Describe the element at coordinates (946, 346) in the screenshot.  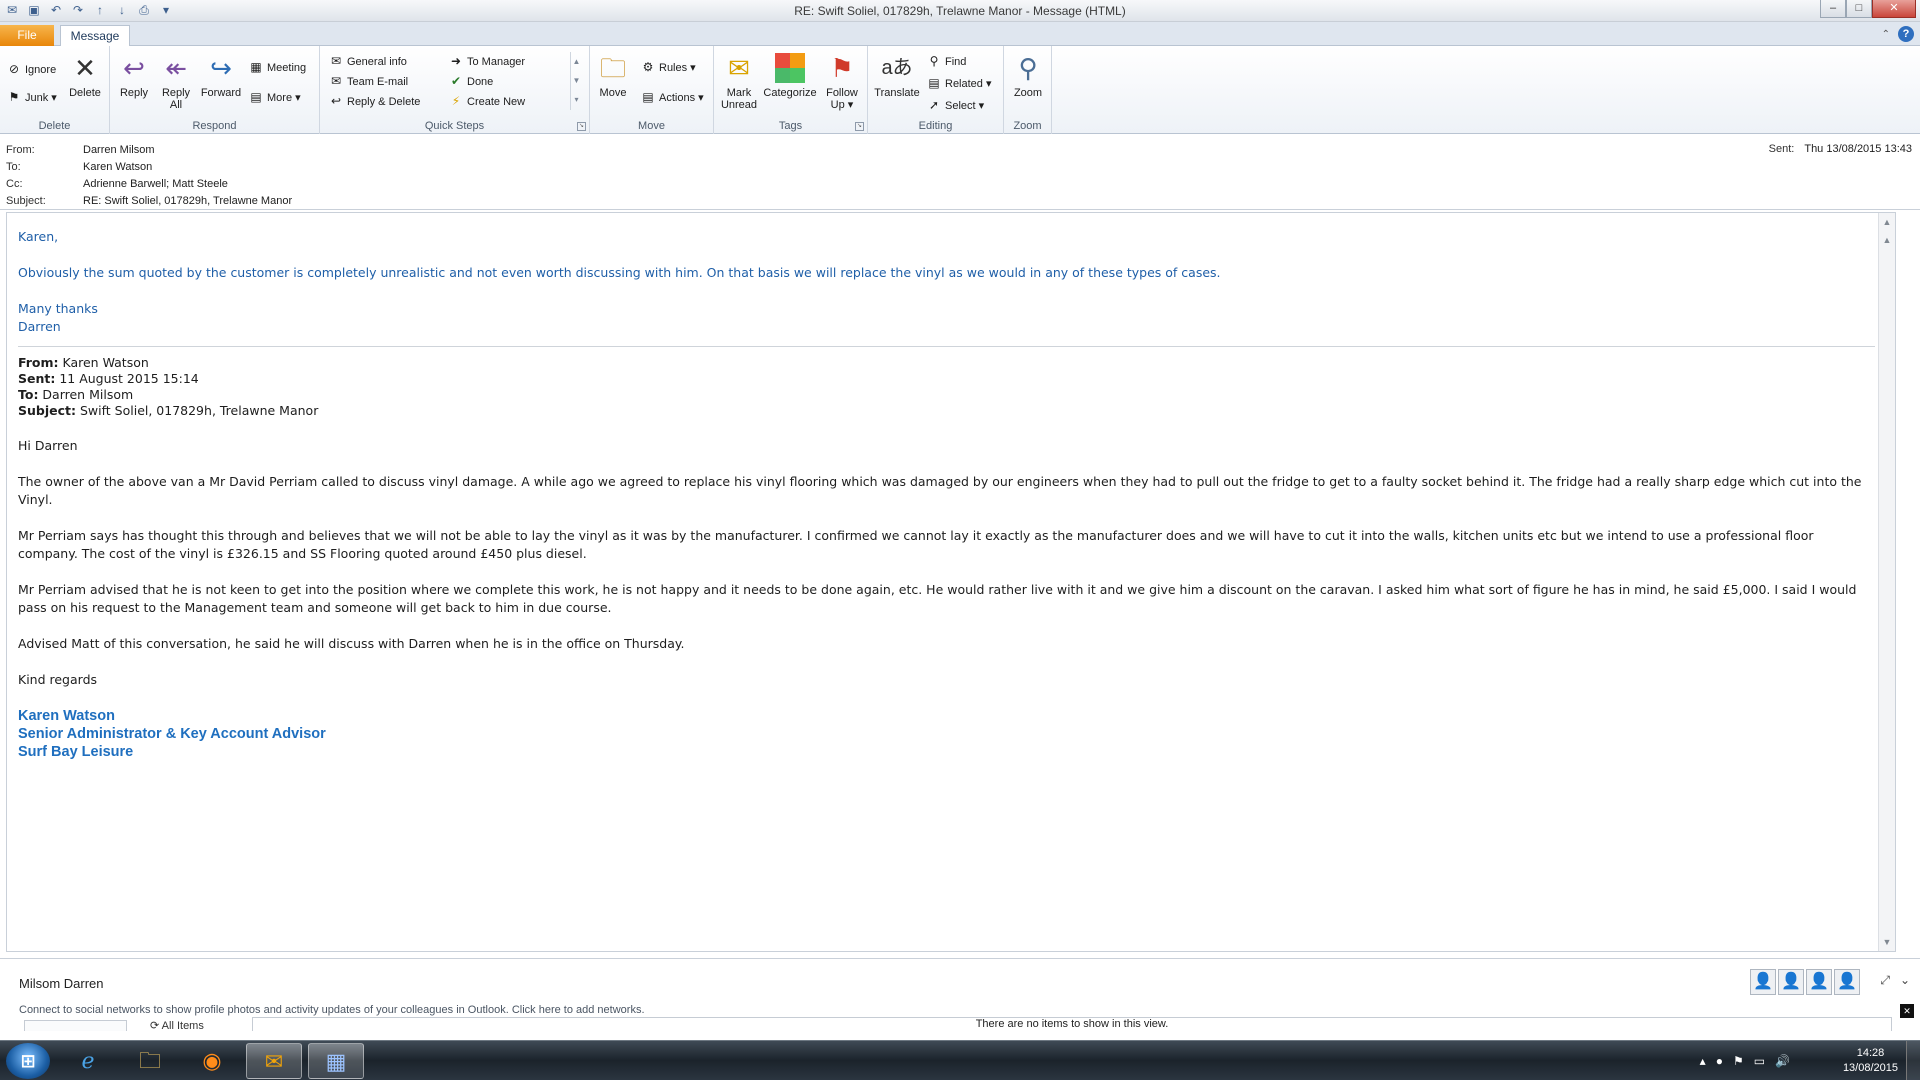
I see `quoted-separator` at that location.